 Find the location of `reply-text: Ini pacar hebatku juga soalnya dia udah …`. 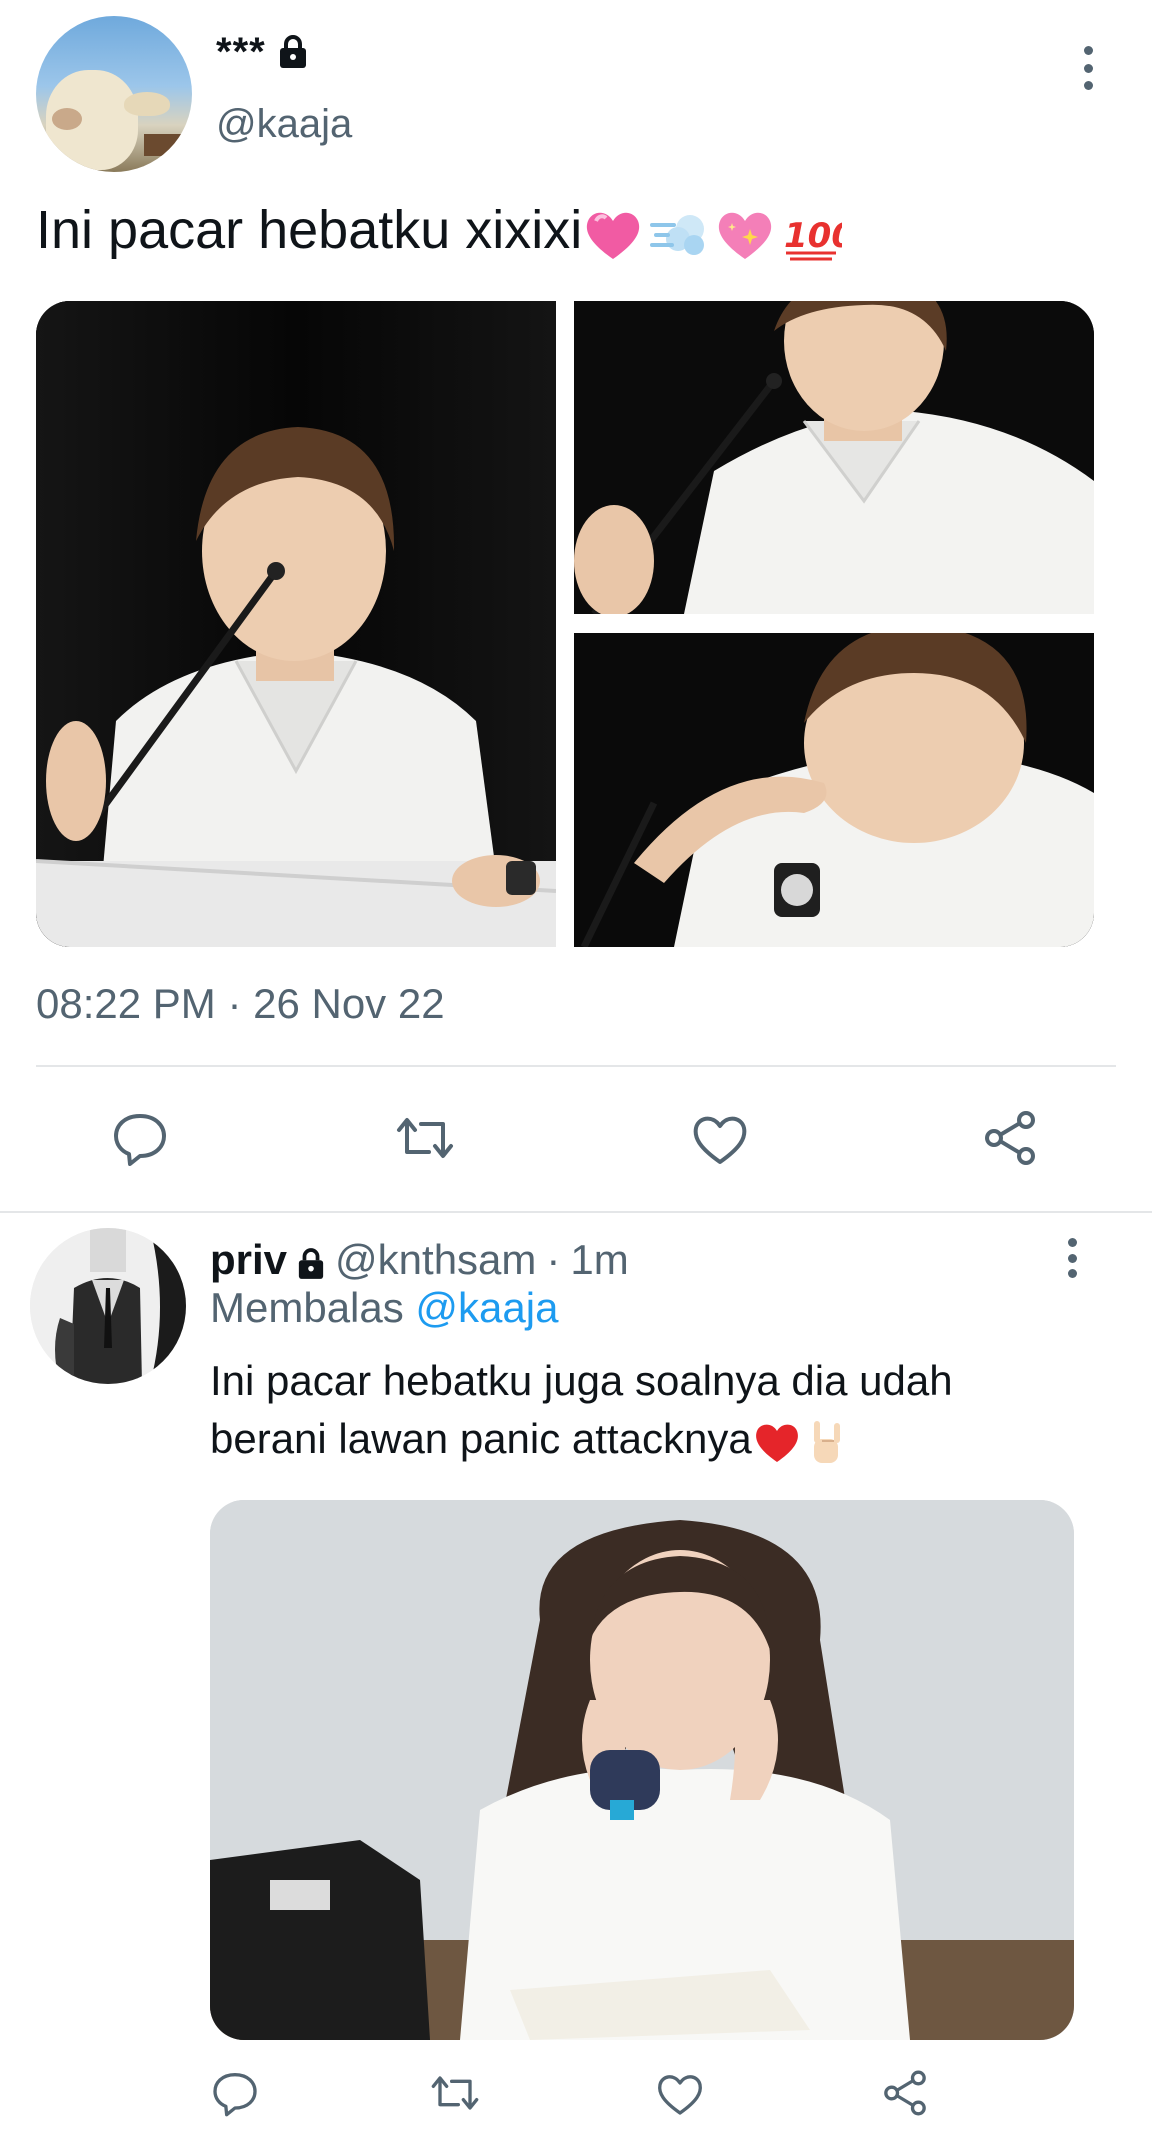

reply-text: Ini pacar hebatku juga soalnya dia udah … is located at coordinates (660, 1410).